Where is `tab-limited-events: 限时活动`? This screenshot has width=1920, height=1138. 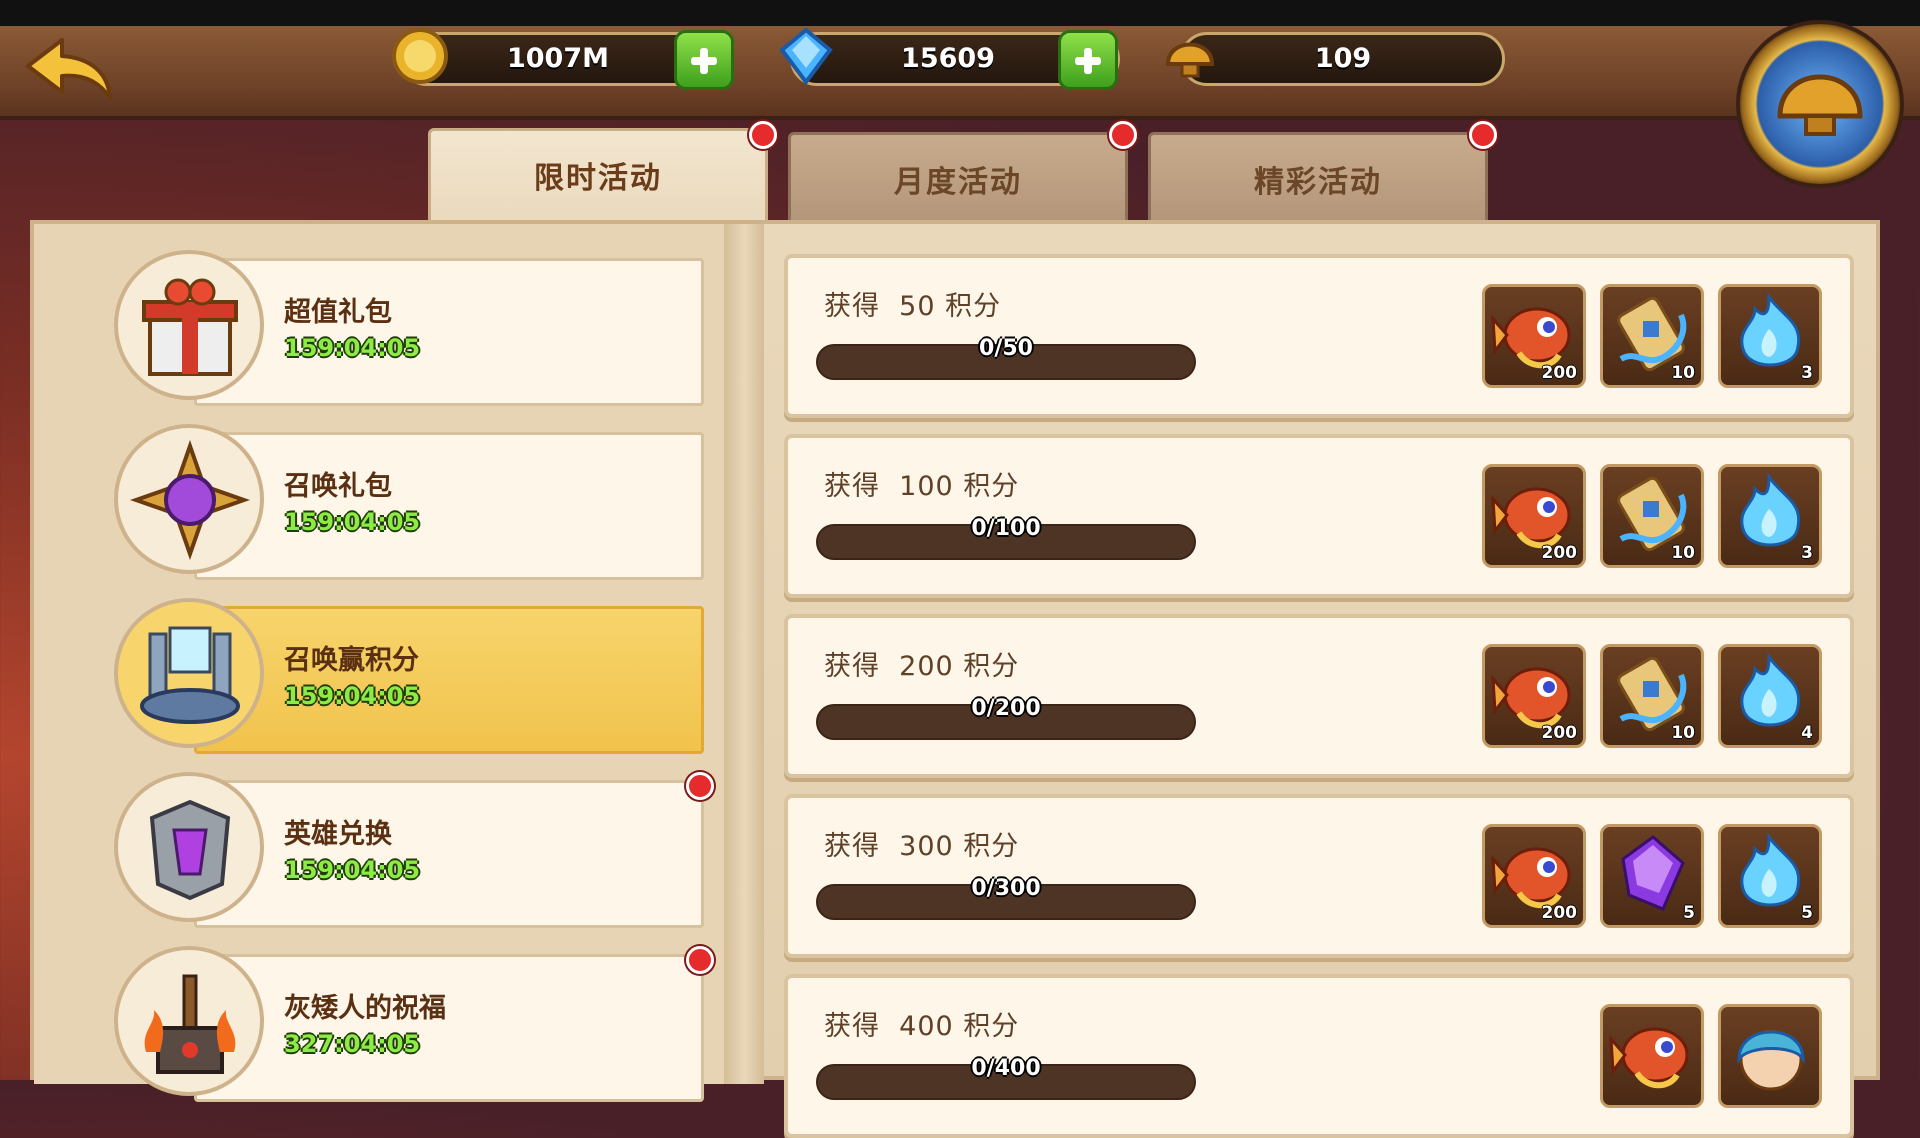 tab-limited-events: 限时活动 is located at coordinates (602, 172).